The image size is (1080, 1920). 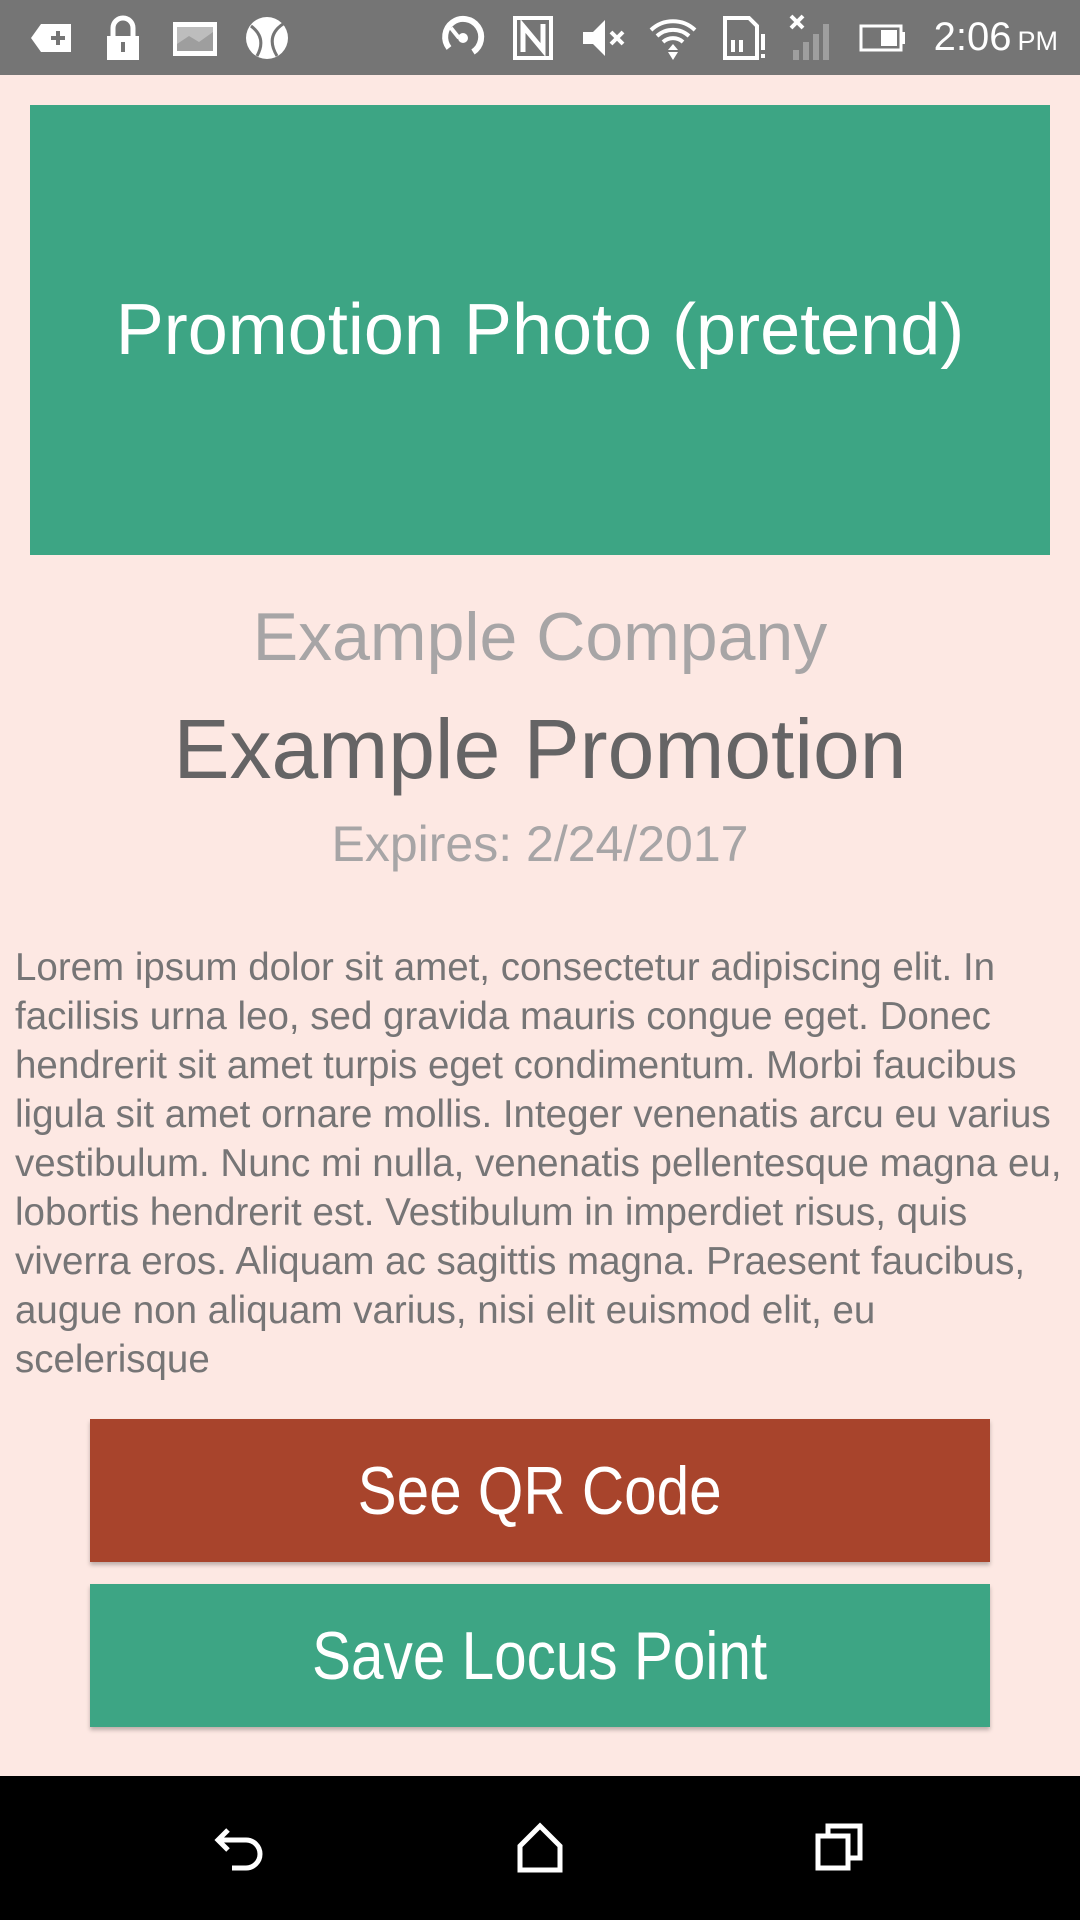 I want to click on status-bar-right: 2:06 PM, so click(x=748, y=37).